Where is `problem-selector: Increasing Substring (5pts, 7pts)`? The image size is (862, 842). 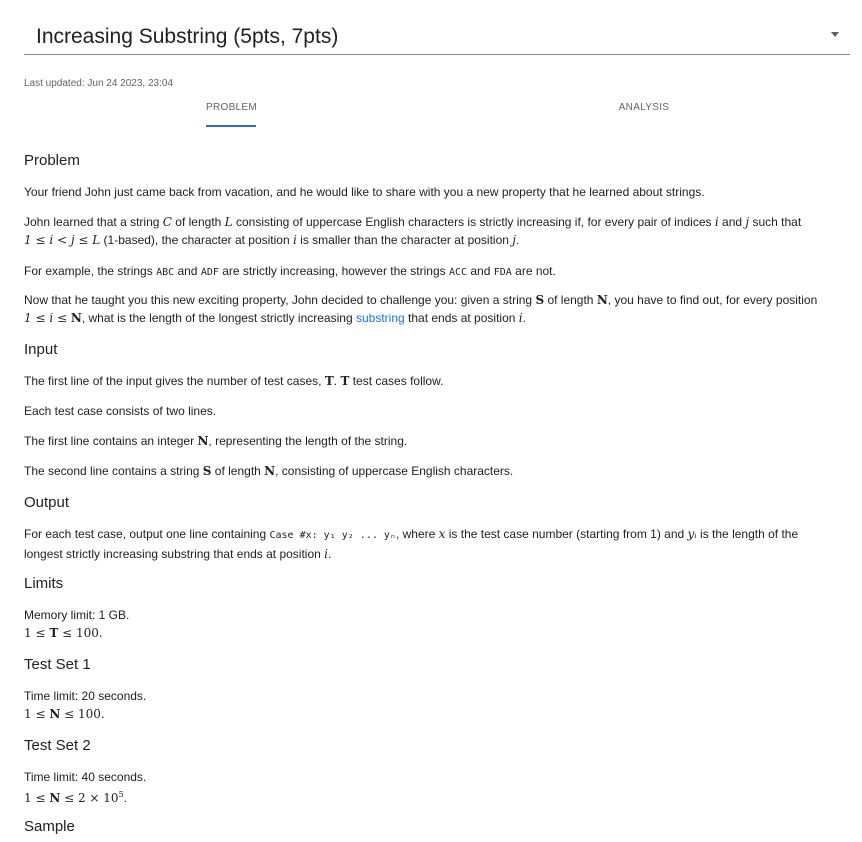 problem-selector: Increasing Substring (5pts, 7pts) is located at coordinates (437, 37).